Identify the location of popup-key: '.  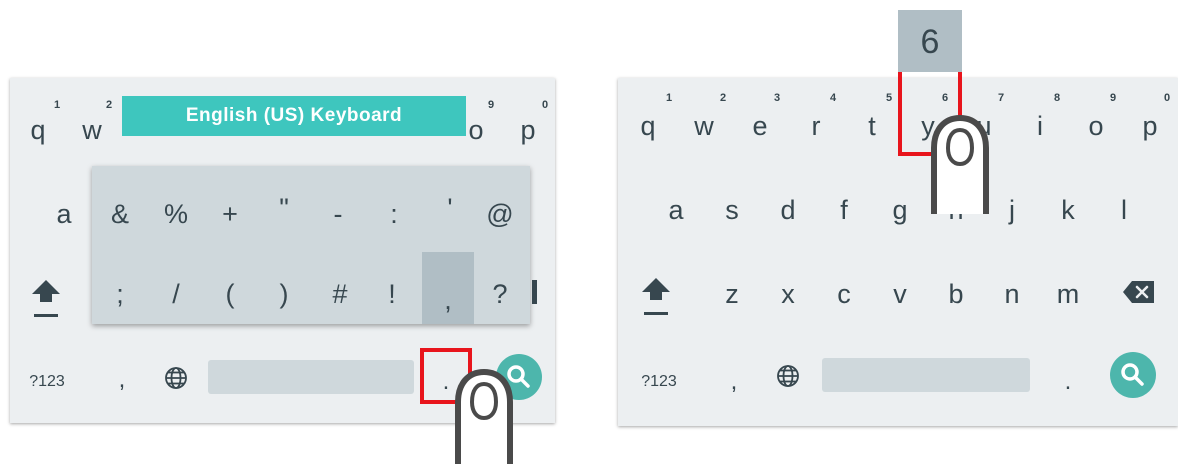
(450, 208).